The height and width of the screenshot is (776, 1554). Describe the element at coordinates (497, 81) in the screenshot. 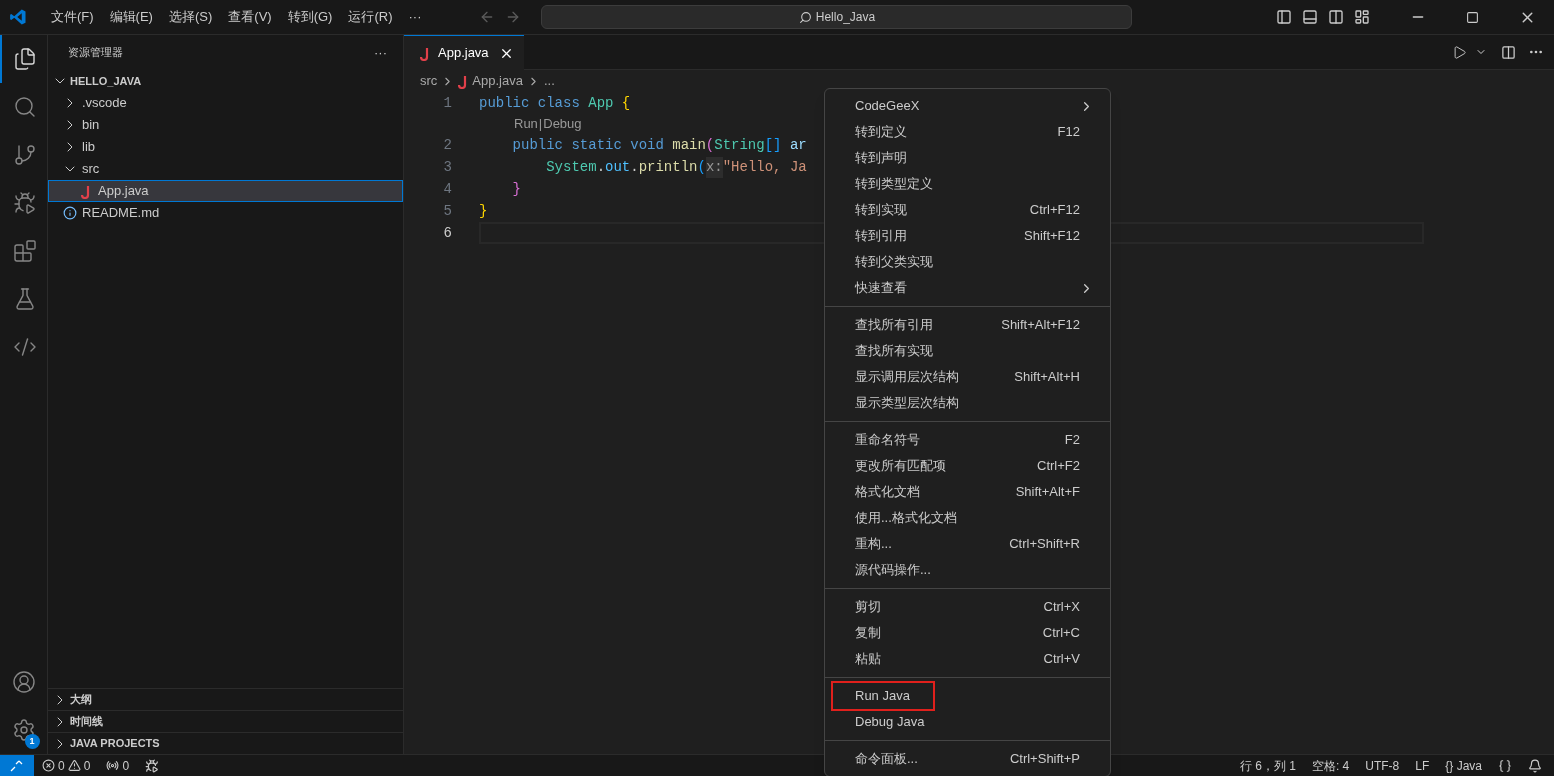

I see `breadcrumb-item: App.java` at that location.